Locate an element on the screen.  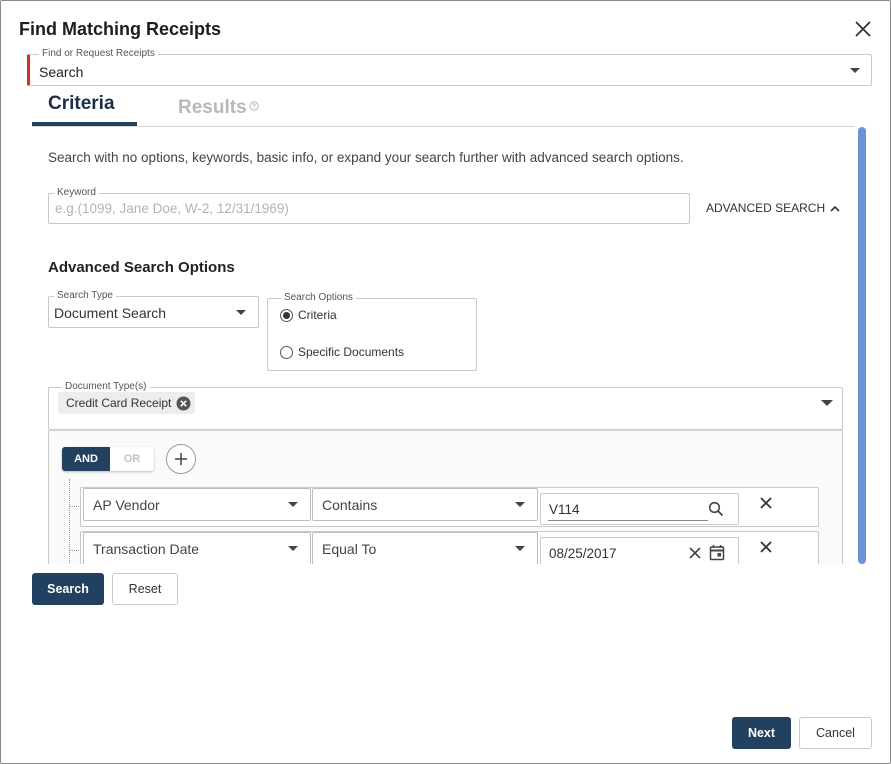
search-icon is located at coordinates (716, 509).